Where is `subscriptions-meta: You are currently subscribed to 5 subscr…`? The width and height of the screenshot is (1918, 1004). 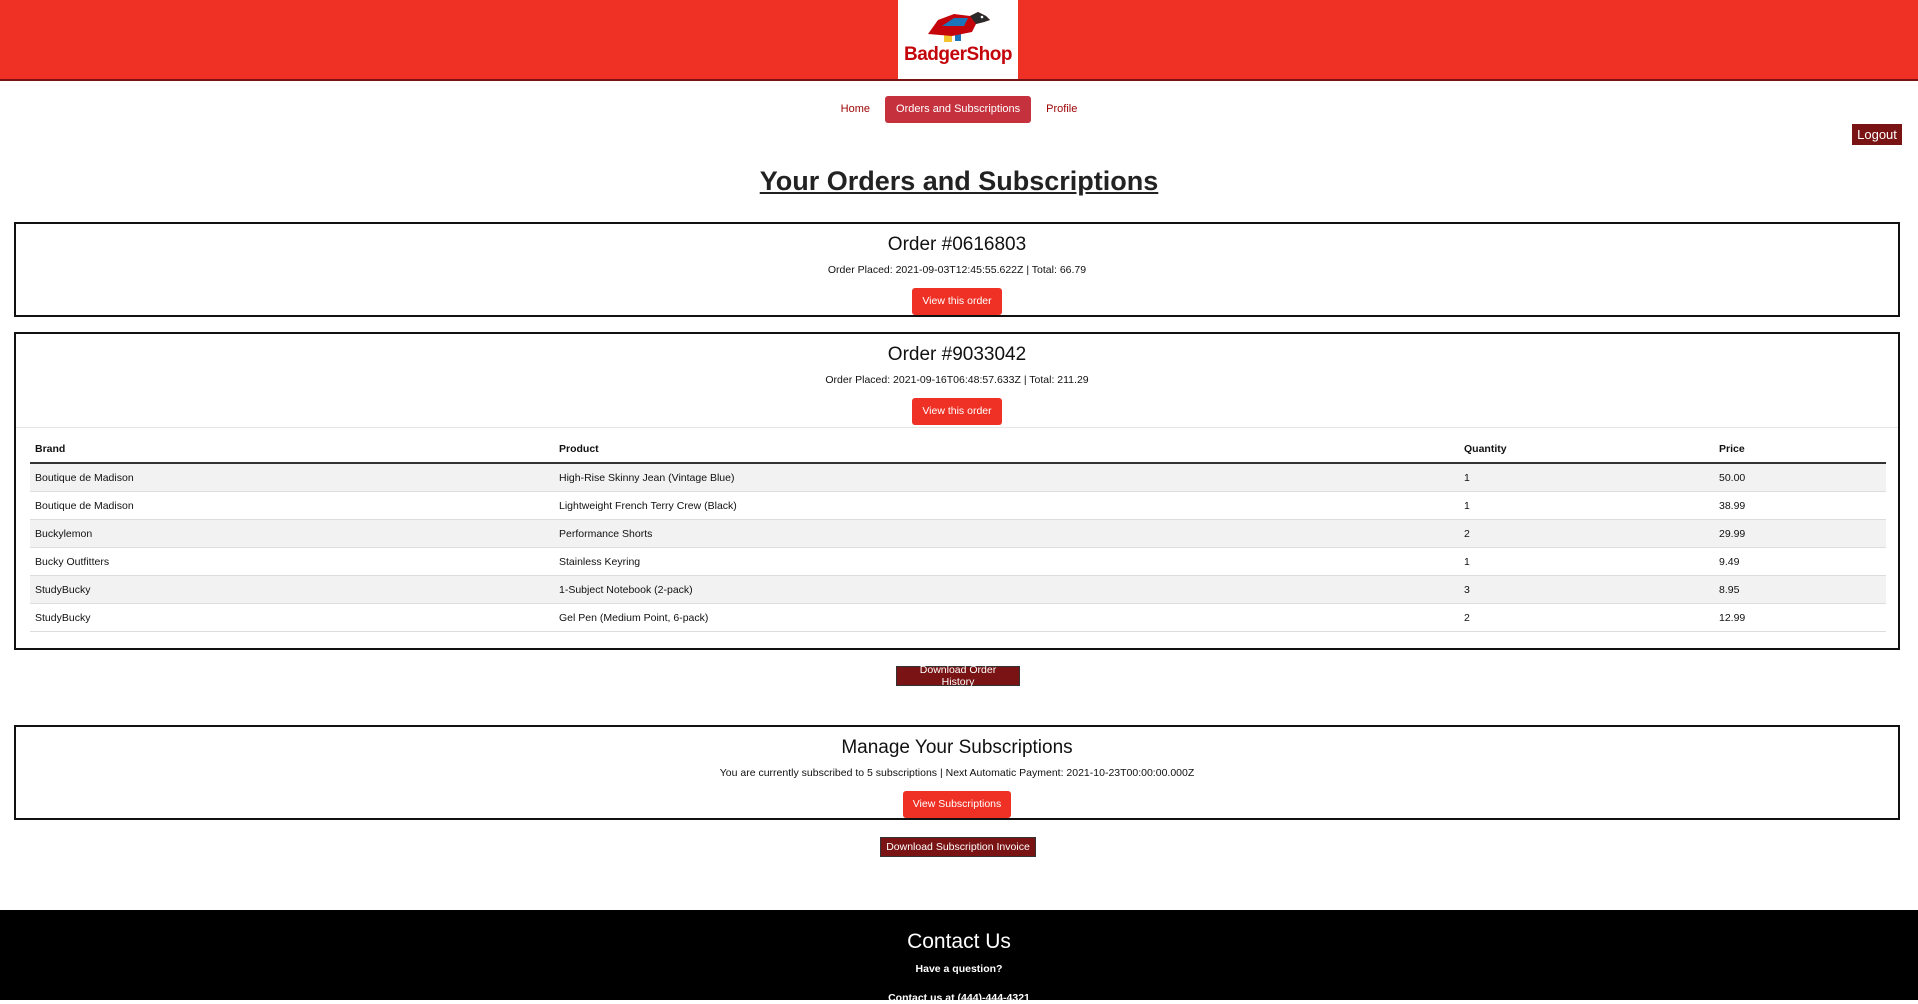
subscriptions-meta: You are currently subscribed to 5 subscr… is located at coordinates (957, 773).